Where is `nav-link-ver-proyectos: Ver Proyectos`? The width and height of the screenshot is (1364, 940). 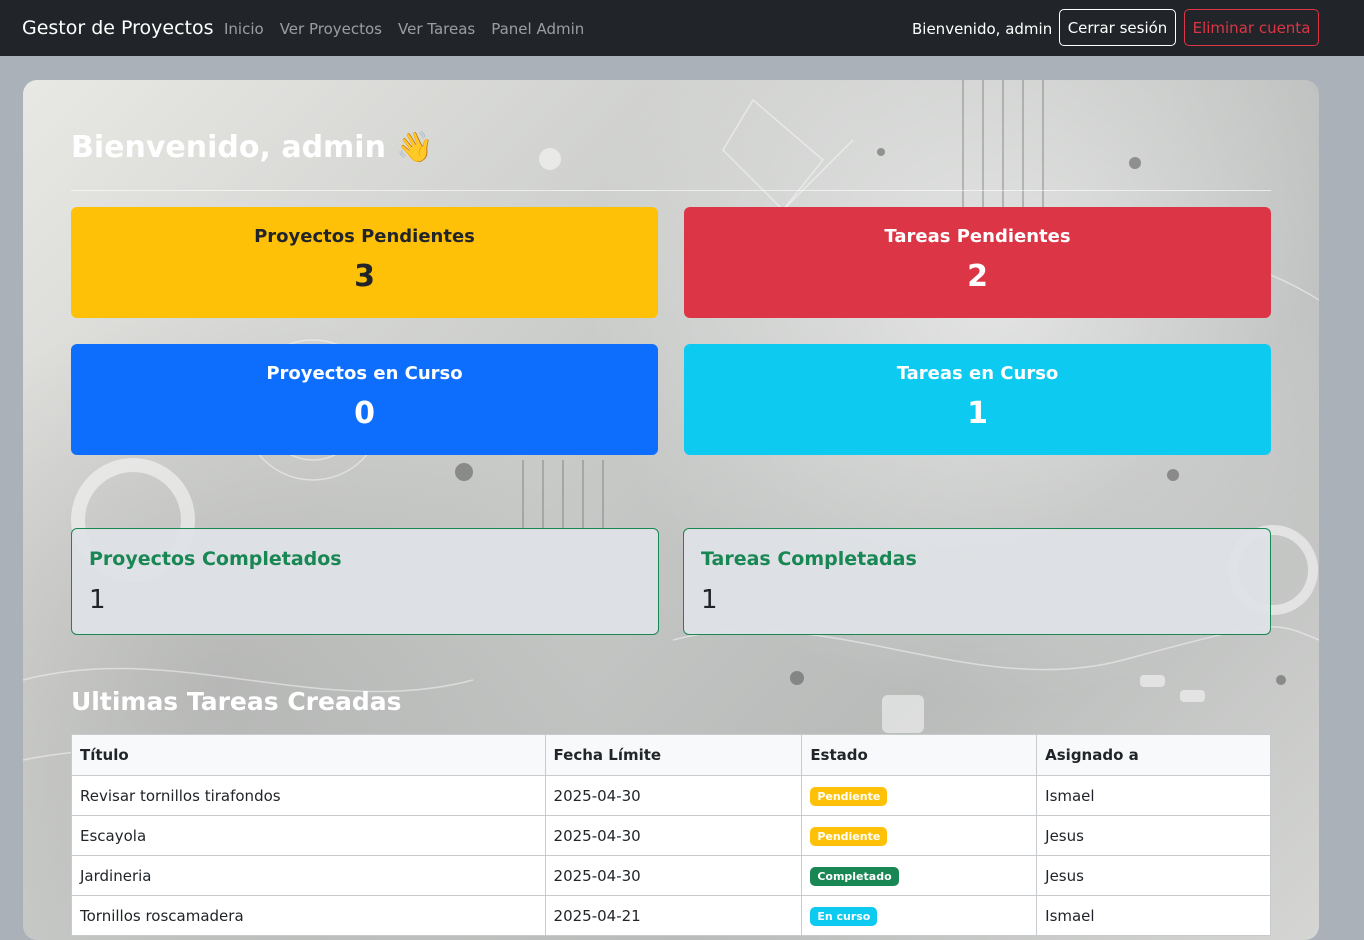 nav-link-ver-proyectos: Ver Proyectos is located at coordinates (331, 29).